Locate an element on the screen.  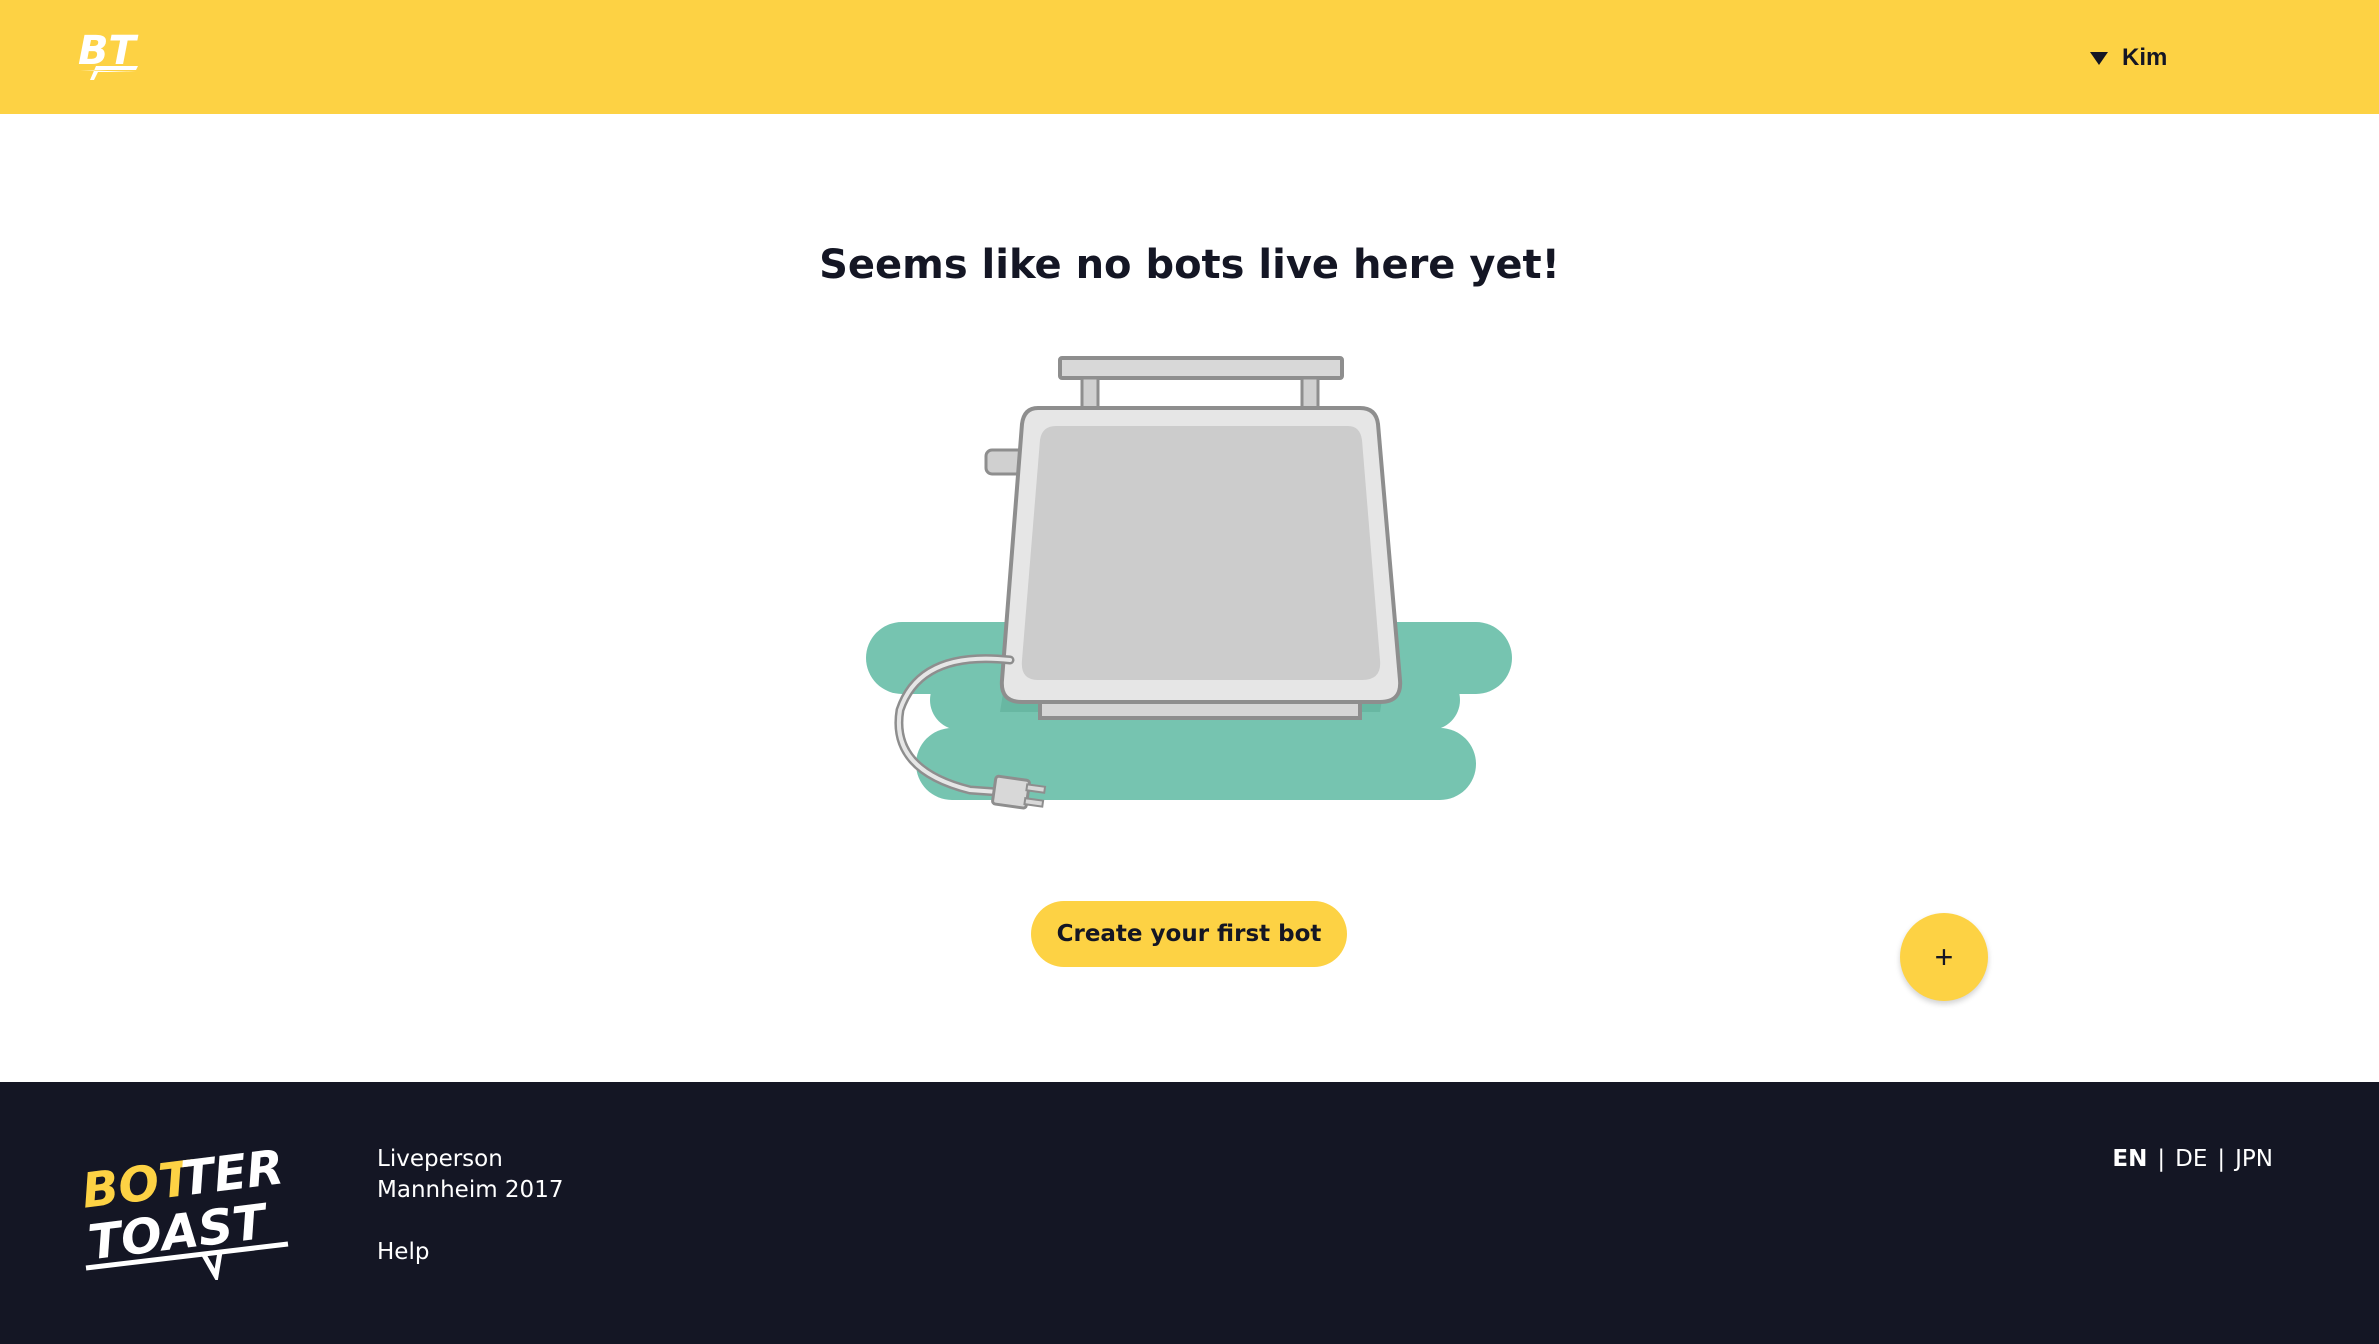
company-location: Mannheim 2017 is located at coordinates (470, 1190).